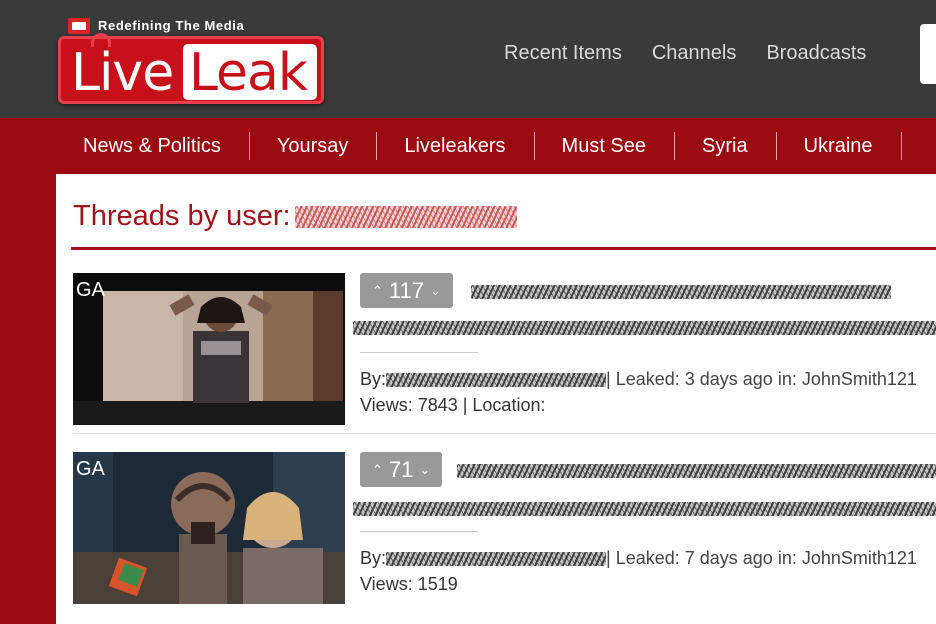 This screenshot has width=936, height=624. Describe the element at coordinates (563, 53) in the screenshot. I see `nav-recent-items: Recent Items` at that location.